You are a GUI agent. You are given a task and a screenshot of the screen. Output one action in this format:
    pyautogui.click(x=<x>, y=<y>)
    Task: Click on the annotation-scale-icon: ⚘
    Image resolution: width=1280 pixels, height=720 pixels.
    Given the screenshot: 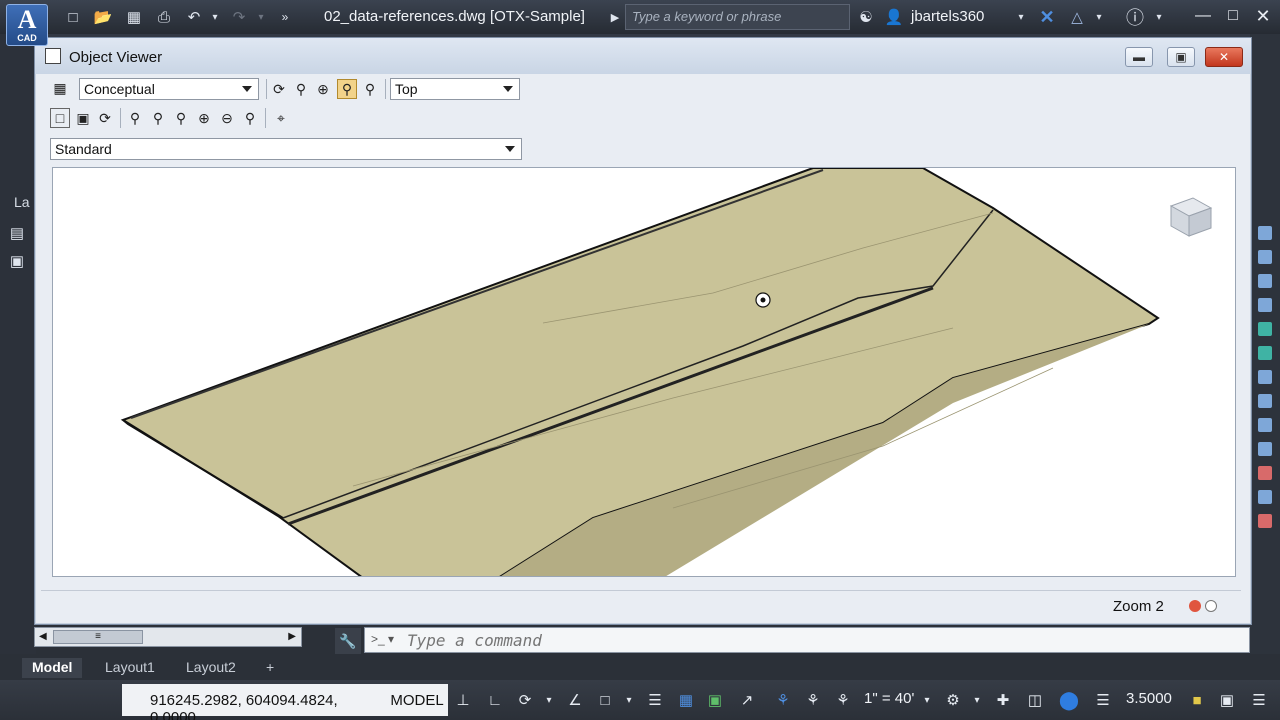 What is the action you would take?
    pyautogui.click(x=843, y=700)
    